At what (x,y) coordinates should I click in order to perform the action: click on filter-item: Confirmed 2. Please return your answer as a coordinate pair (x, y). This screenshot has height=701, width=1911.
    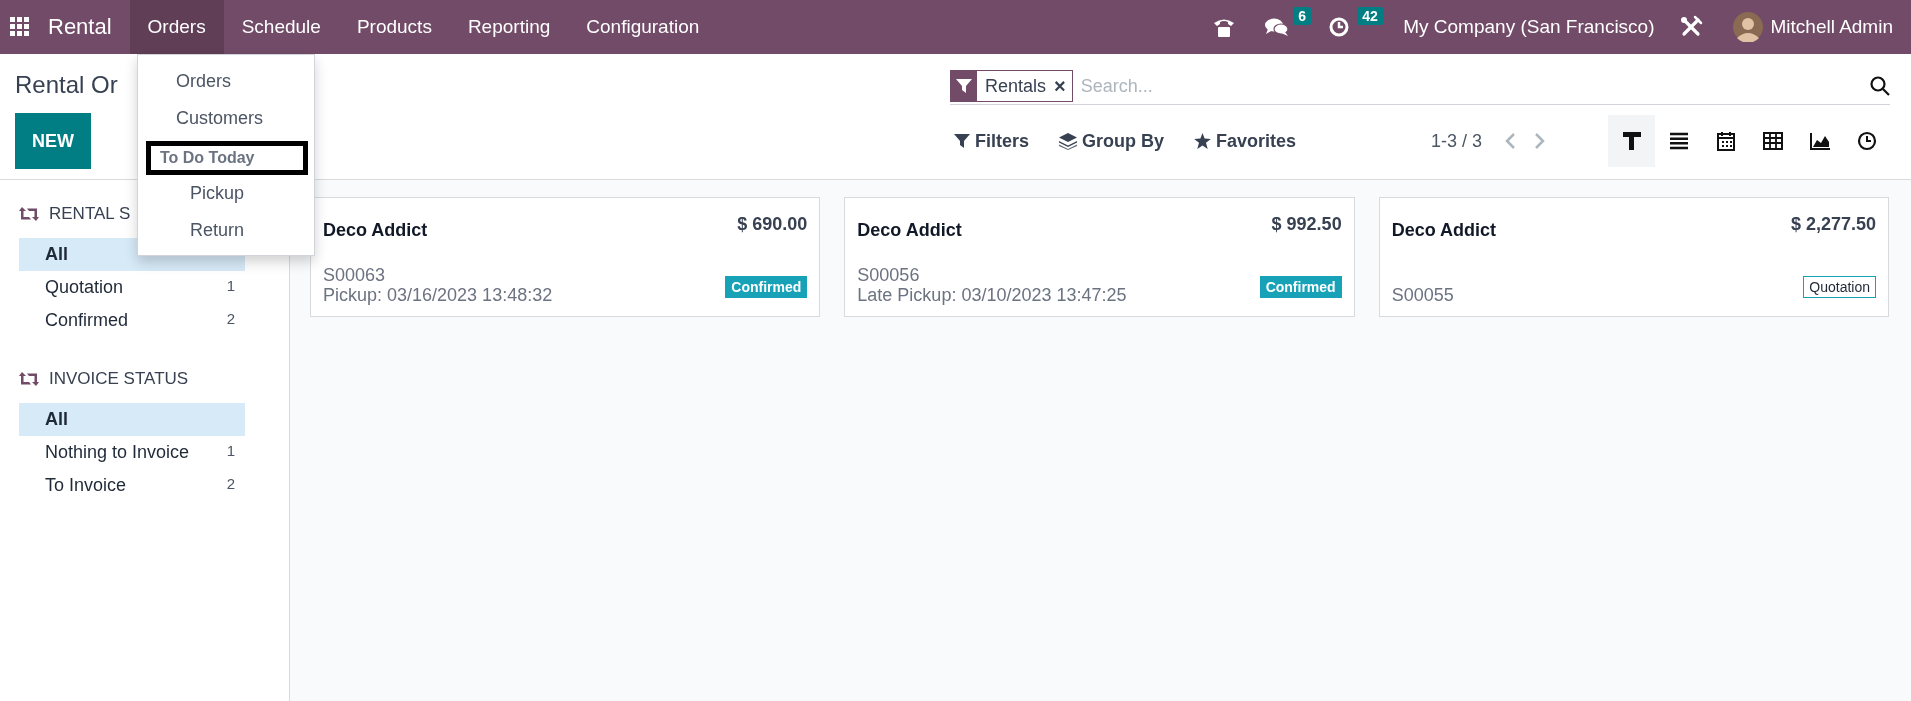
    Looking at the image, I should click on (132, 320).